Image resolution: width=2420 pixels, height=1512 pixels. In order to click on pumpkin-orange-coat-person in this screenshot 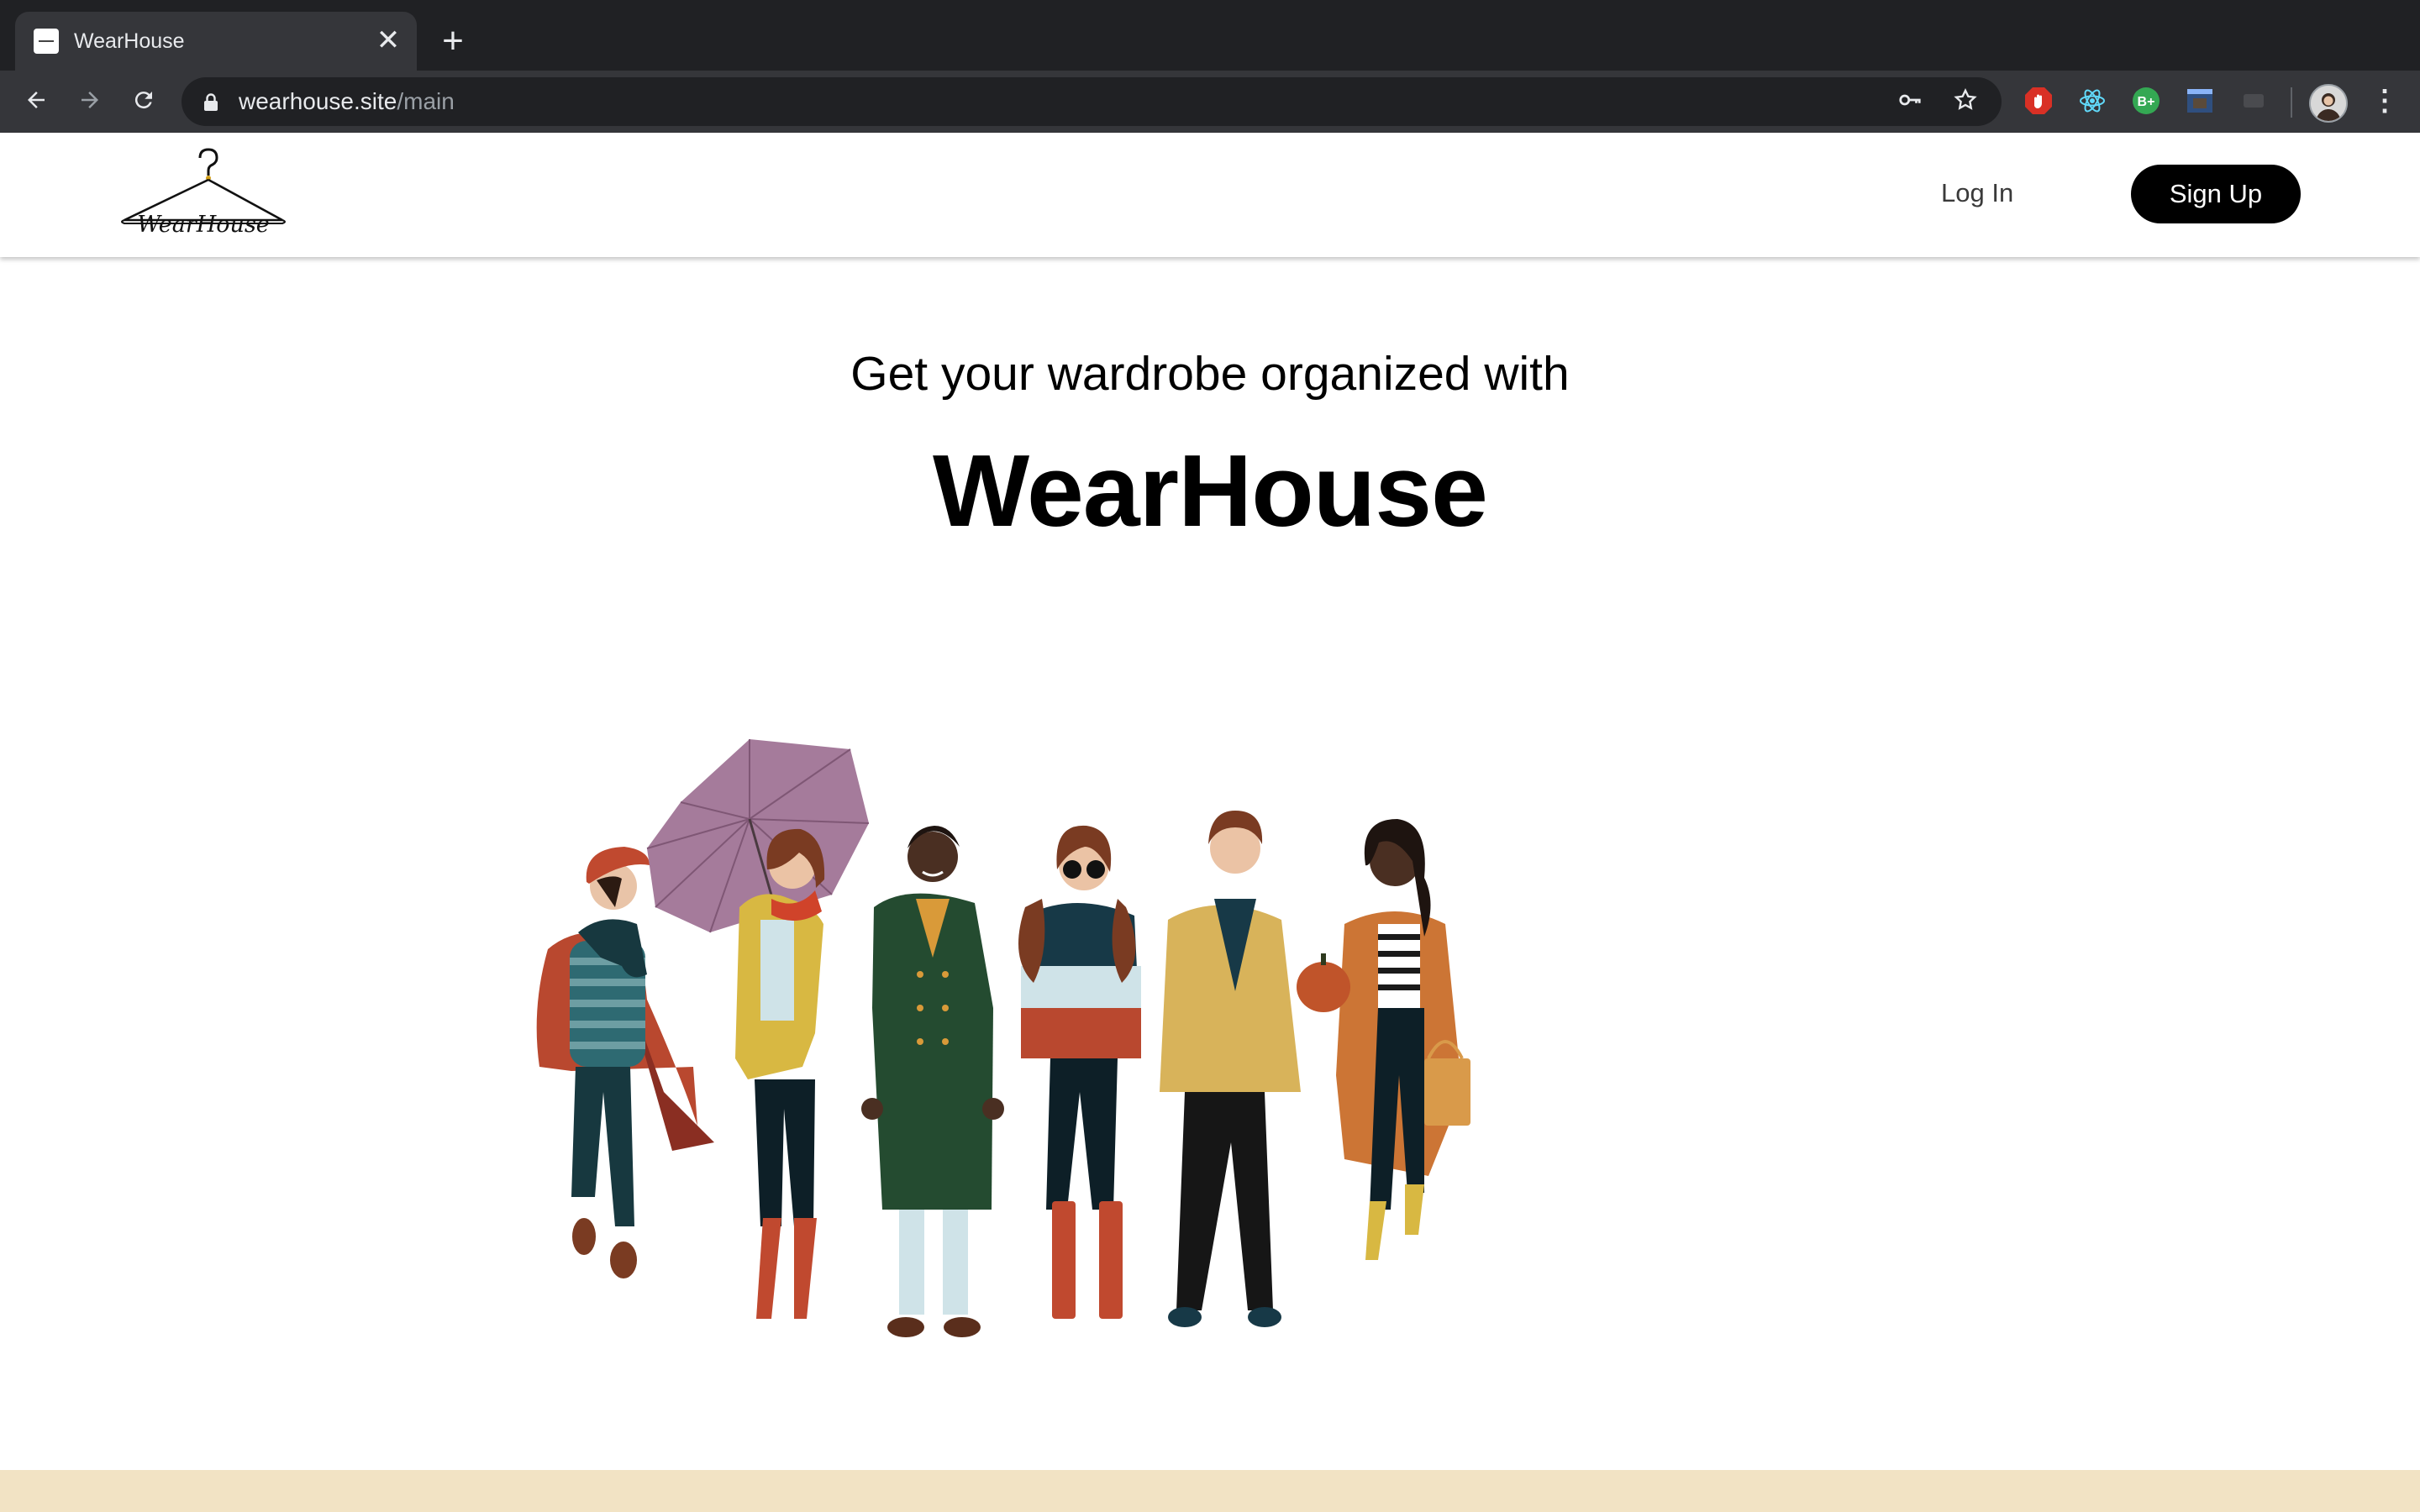, I will do `click(1383, 1039)`.